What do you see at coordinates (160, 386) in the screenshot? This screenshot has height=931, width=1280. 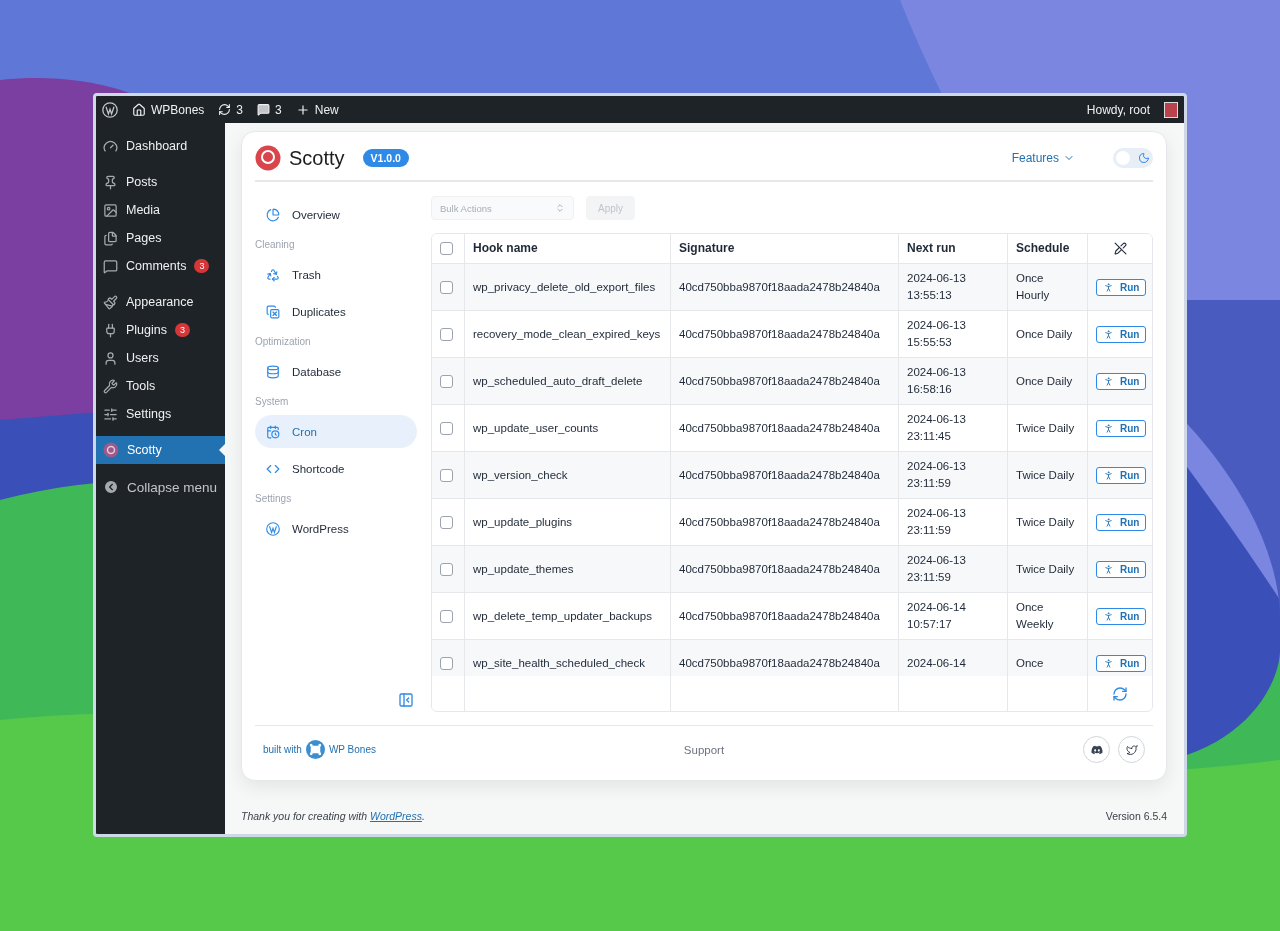 I see `menu-item: Tools` at bounding box center [160, 386].